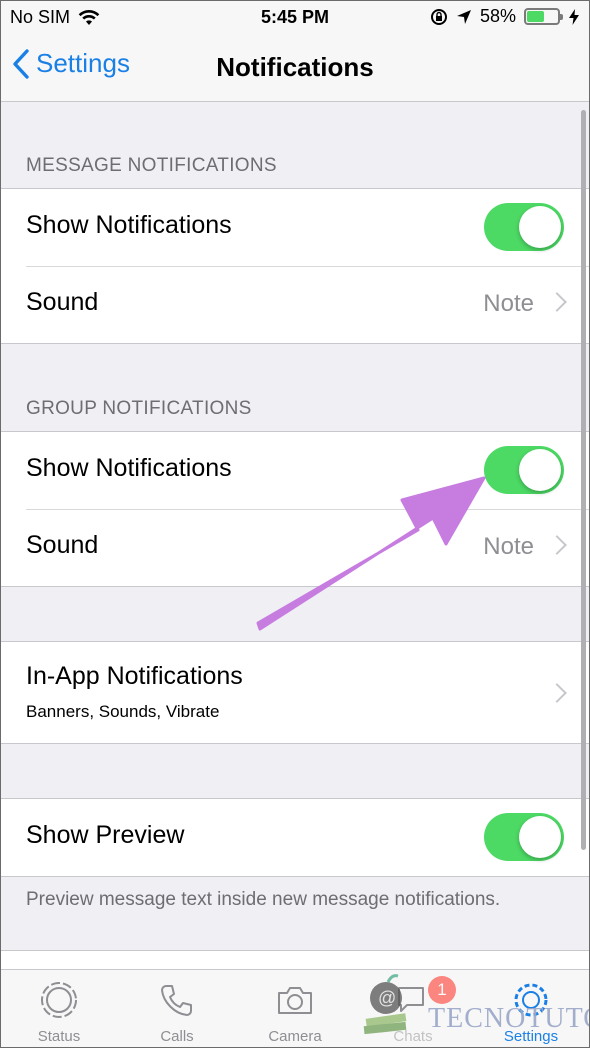 The width and height of the screenshot is (590, 1048). What do you see at coordinates (134, 676) in the screenshot?
I see `in-app-notifications-label: In-App Notifications` at bounding box center [134, 676].